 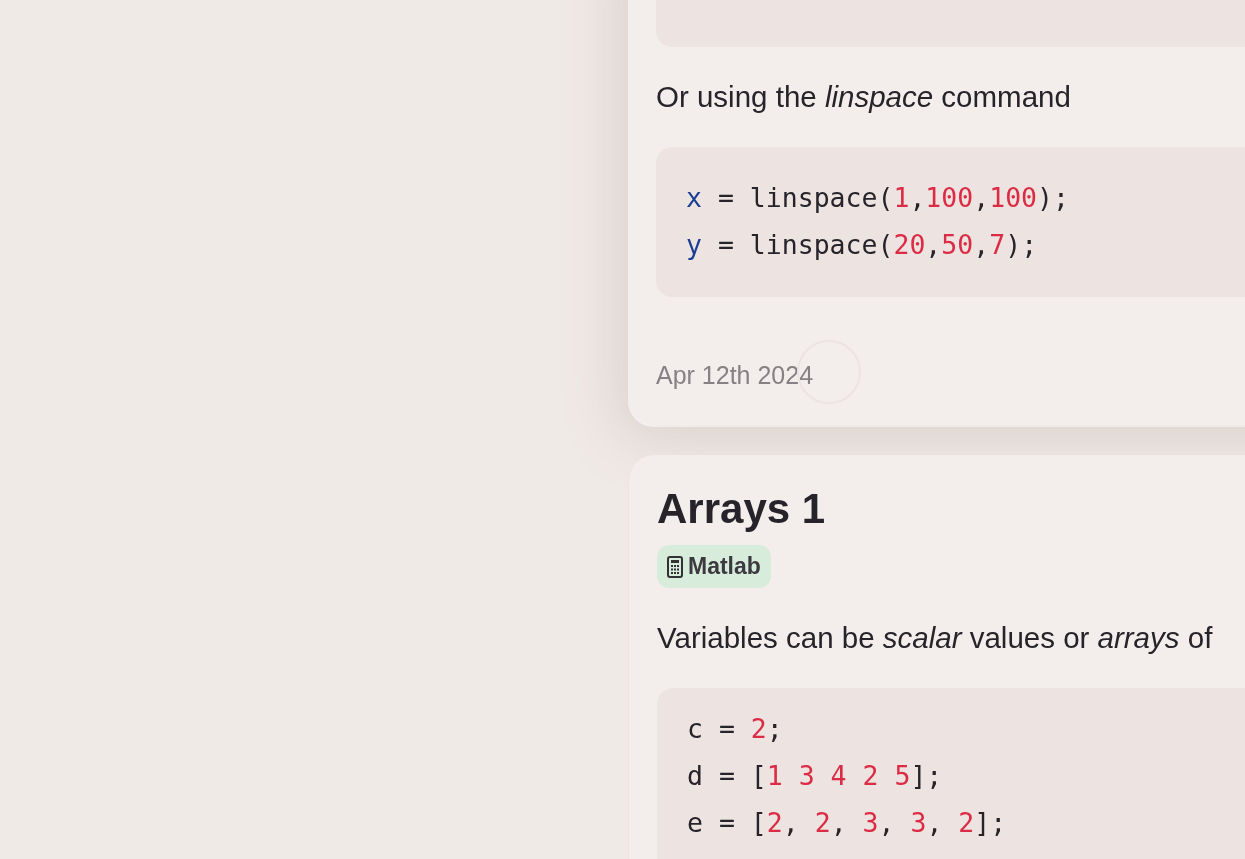 What do you see at coordinates (675, 566) in the screenshot?
I see `calculator-icon` at bounding box center [675, 566].